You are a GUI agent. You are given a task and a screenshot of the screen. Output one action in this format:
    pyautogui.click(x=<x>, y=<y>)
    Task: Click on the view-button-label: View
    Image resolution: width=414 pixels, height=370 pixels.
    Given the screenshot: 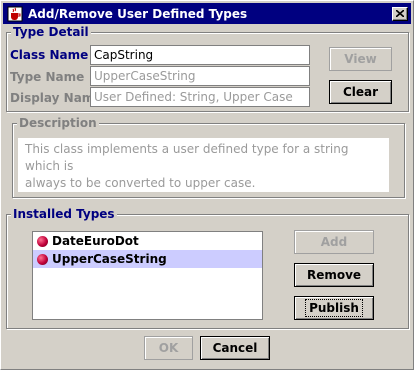 What is the action you would take?
    pyautogui.click(x=360, y=59)
    